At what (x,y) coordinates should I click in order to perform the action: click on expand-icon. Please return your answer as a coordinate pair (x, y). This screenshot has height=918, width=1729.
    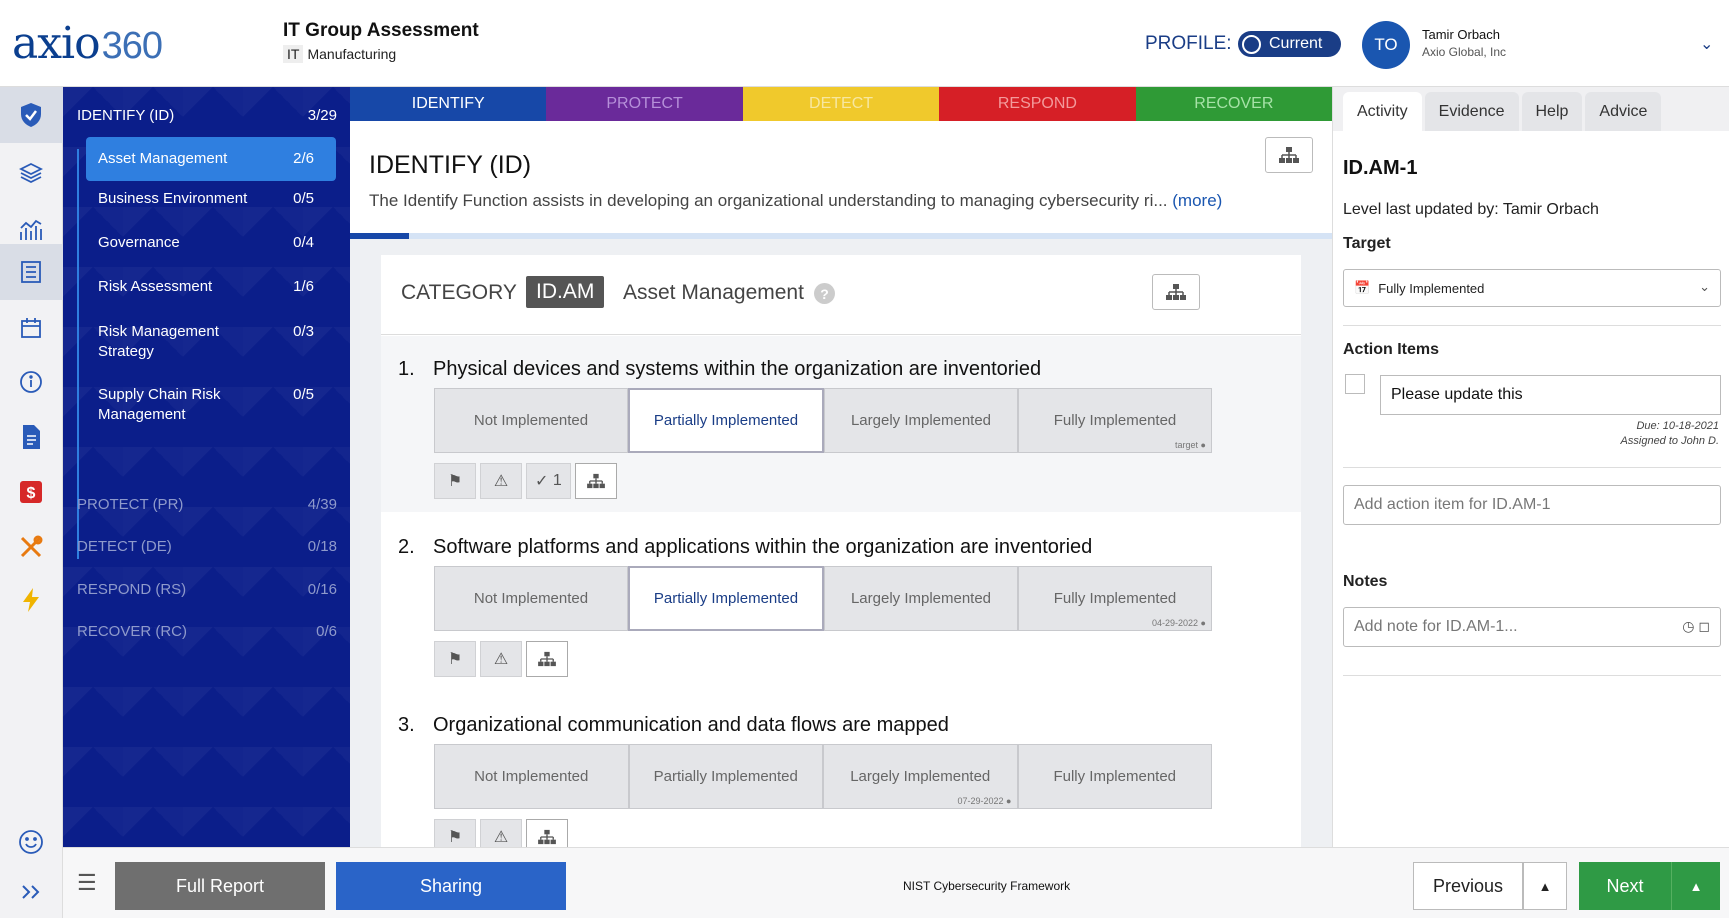
    Looking at the image, I should click on (31, 892).